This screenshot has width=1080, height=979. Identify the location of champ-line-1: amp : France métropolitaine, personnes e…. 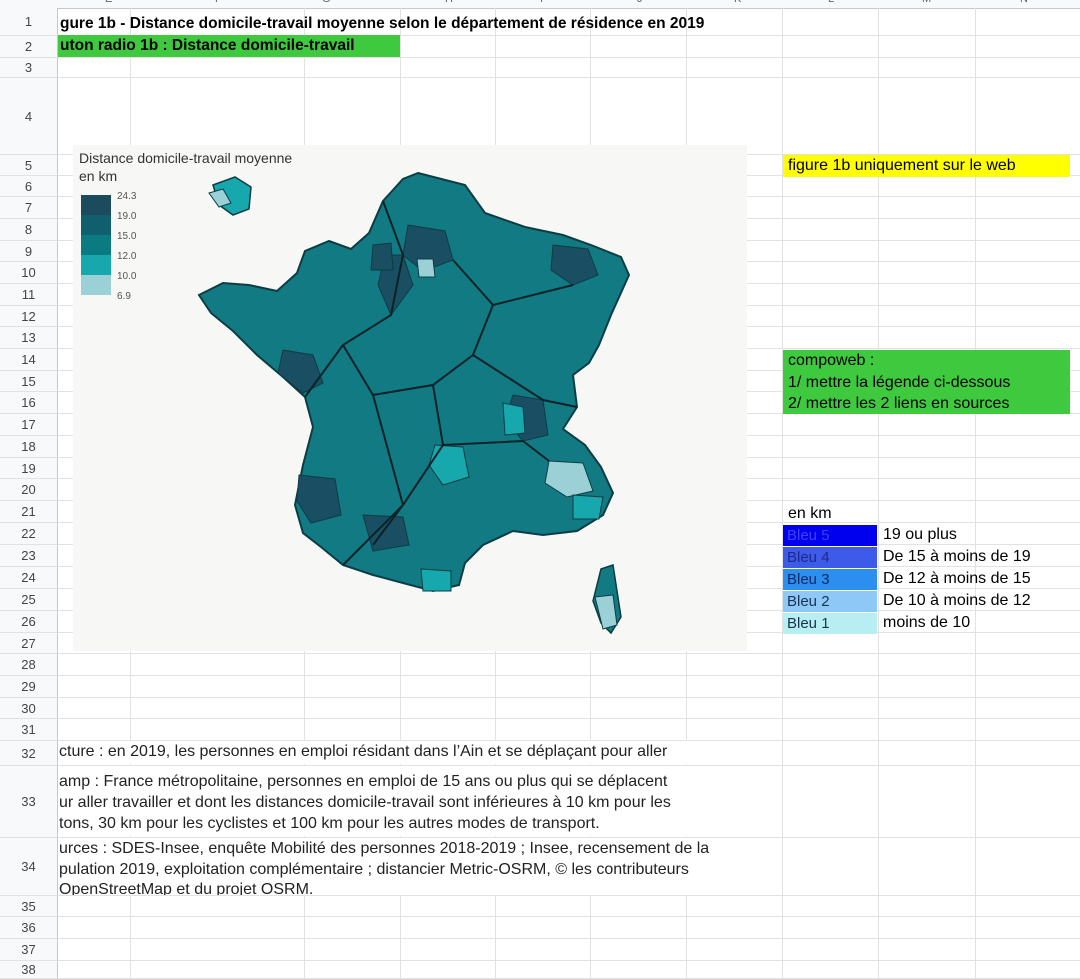
(363, 782).